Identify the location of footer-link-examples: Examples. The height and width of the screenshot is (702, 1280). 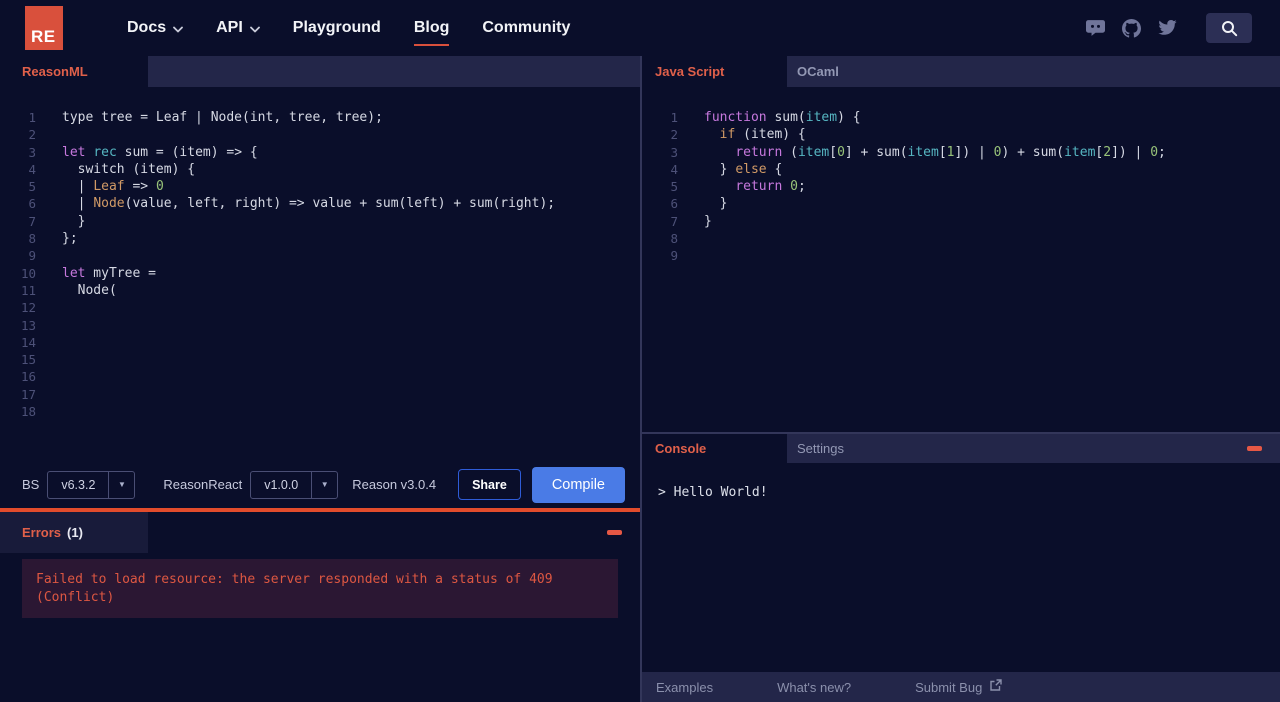
(684, 687).